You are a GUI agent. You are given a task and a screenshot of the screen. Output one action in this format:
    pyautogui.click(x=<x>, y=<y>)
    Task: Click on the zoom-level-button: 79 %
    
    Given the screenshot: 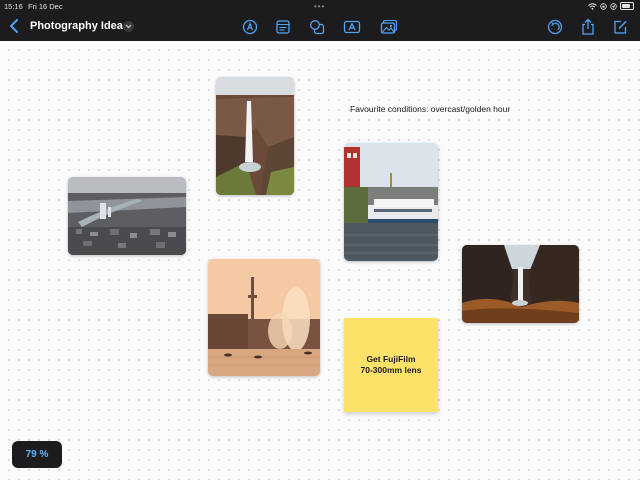 What is the action you would take?
    pyautogui.click(x=37, y=454)
    